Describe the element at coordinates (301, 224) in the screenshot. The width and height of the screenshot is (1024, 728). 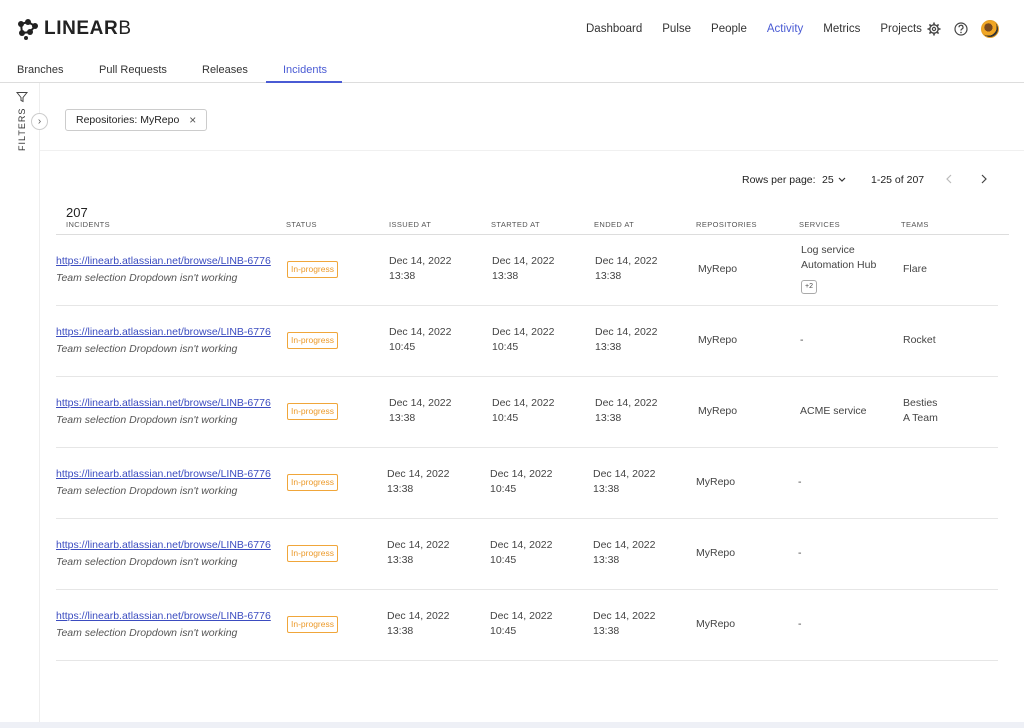
I see `column-header-status: STATUS` at that location.